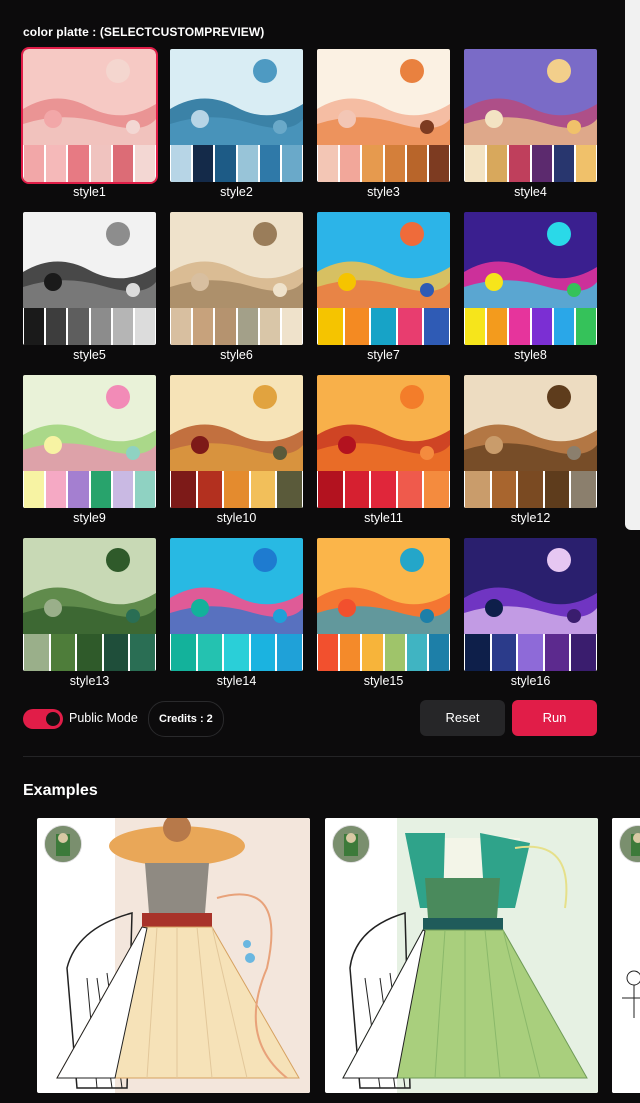 This screenshot has width=640, height=1103. What do you see at coordinates (554, 718) in the screenshot?
I see `run-button: Run` at bounding box center [554, 718].